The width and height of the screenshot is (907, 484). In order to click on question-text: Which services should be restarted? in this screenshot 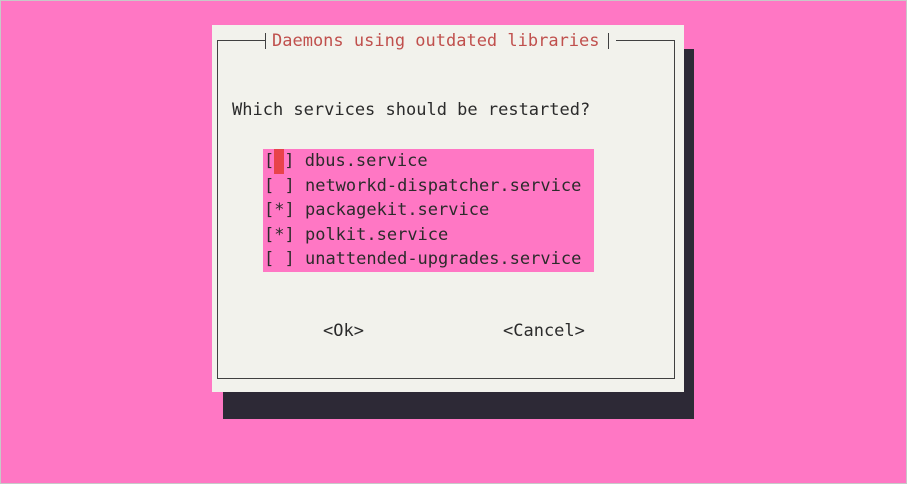, I will do `click(411, 110)`.